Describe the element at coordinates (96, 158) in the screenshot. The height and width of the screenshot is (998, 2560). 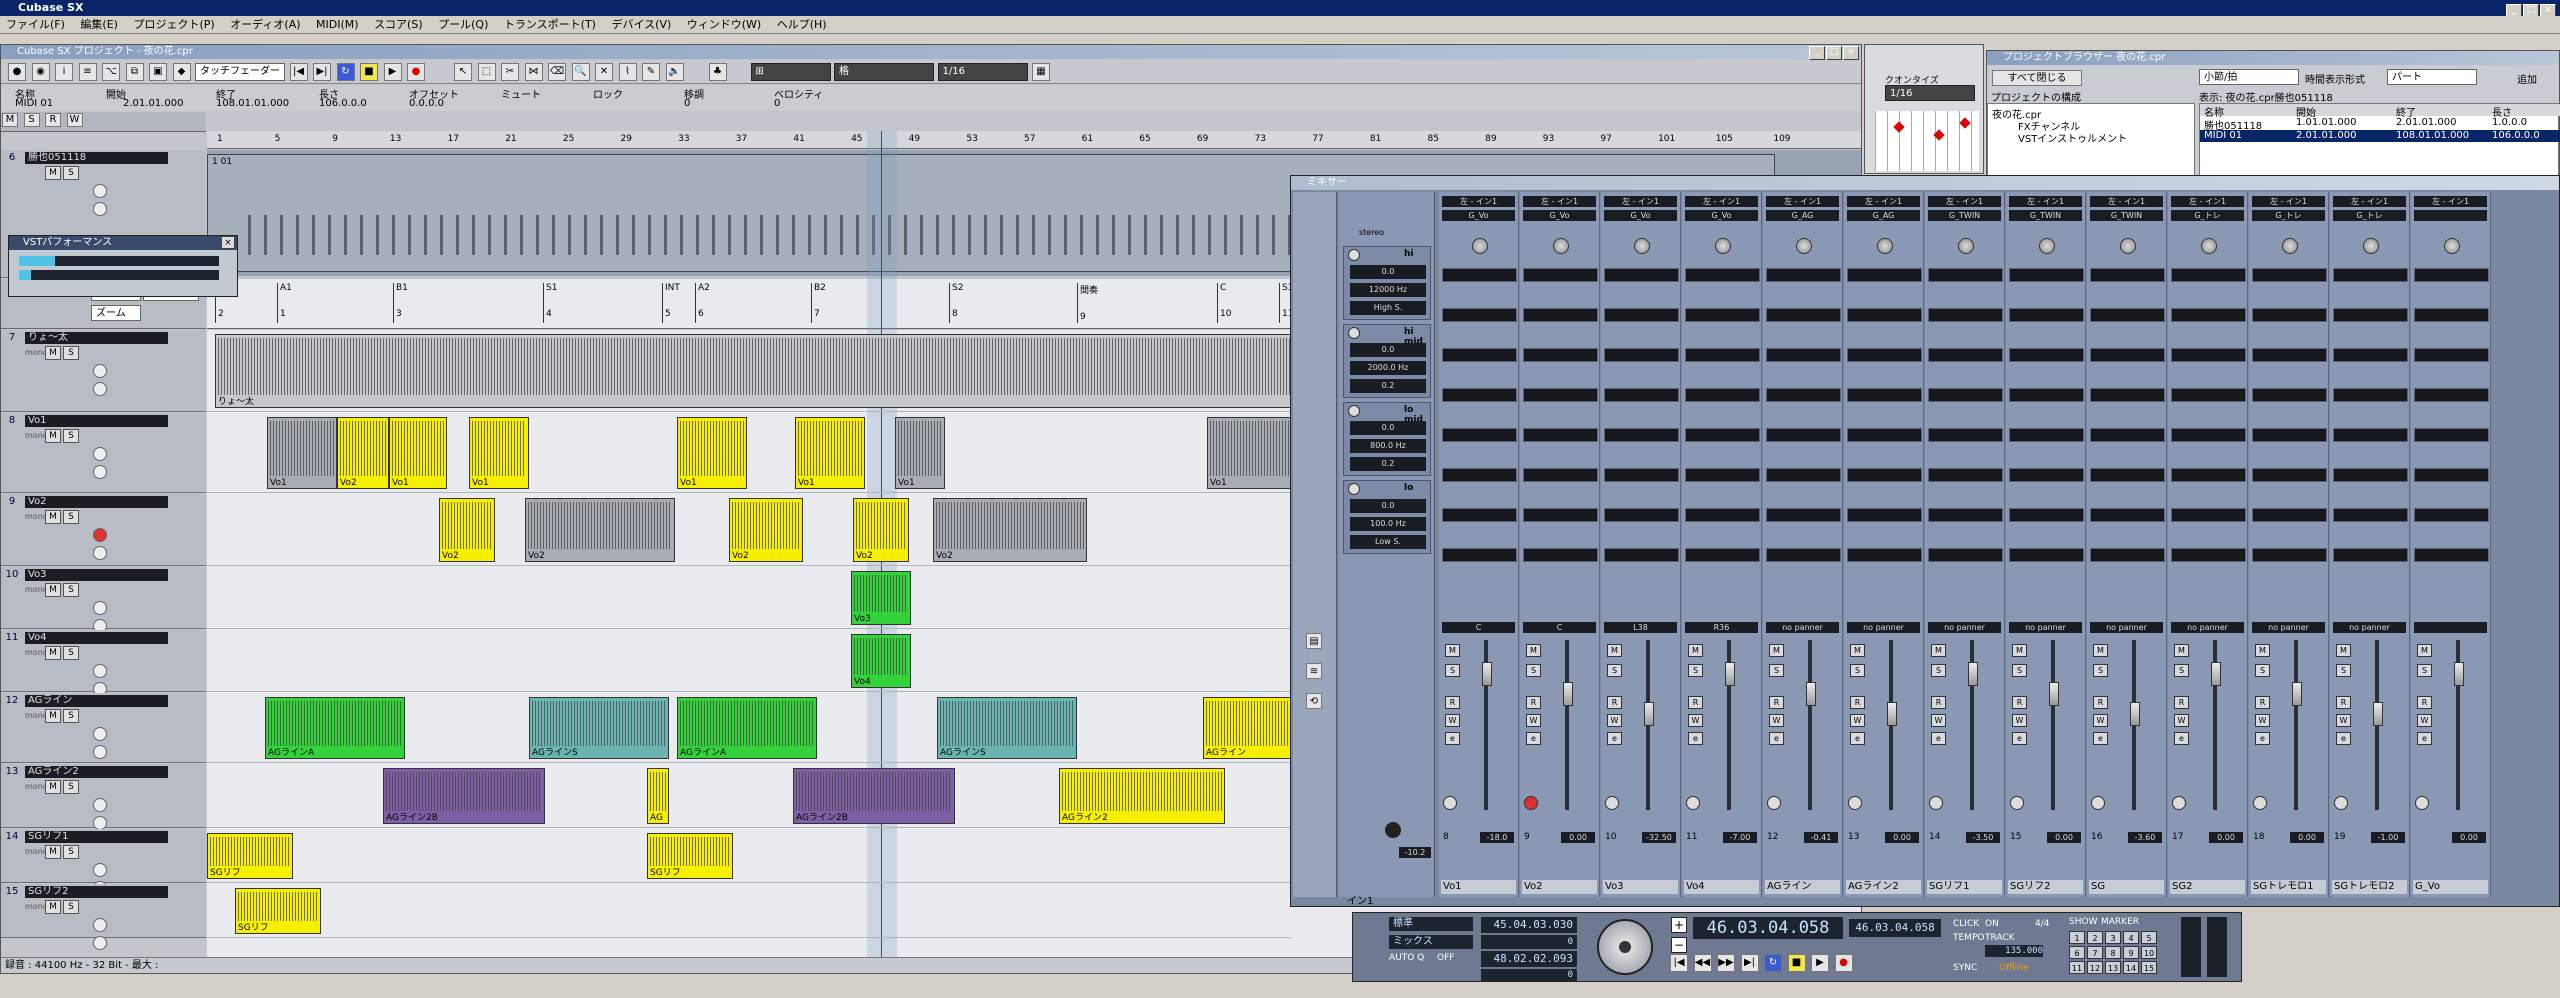
I see `track-name: 勝也051118` at that location.